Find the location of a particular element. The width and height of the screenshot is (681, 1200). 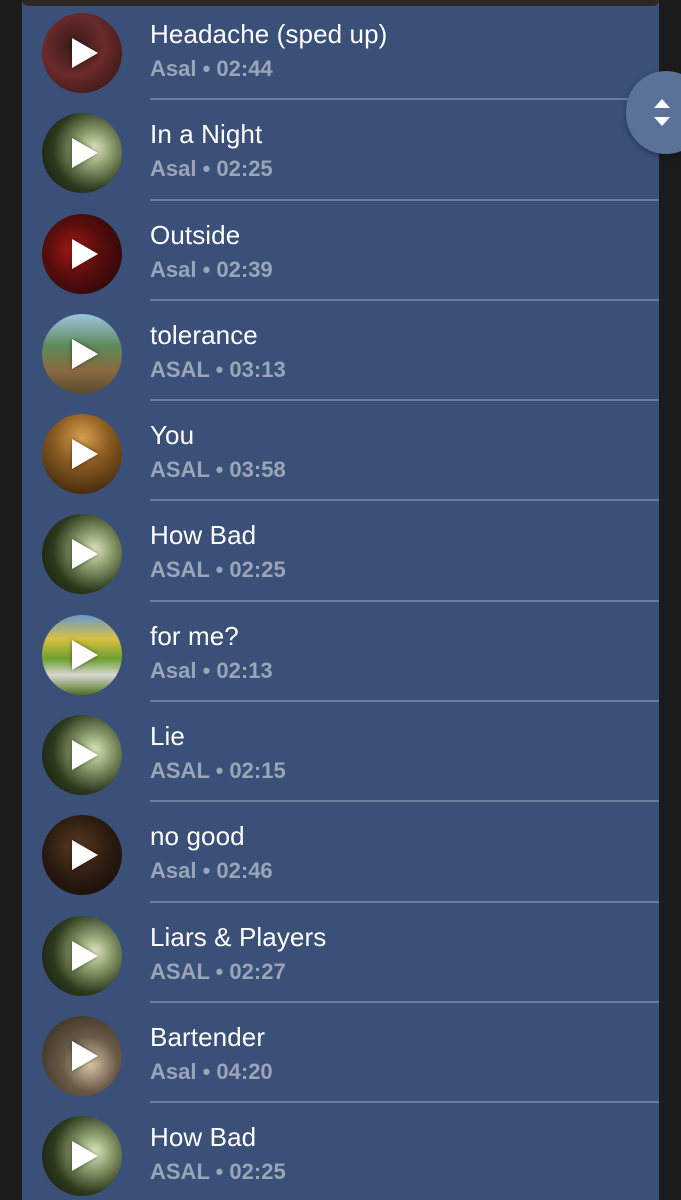

track-title: Lie is located at coordinates (167, 736).